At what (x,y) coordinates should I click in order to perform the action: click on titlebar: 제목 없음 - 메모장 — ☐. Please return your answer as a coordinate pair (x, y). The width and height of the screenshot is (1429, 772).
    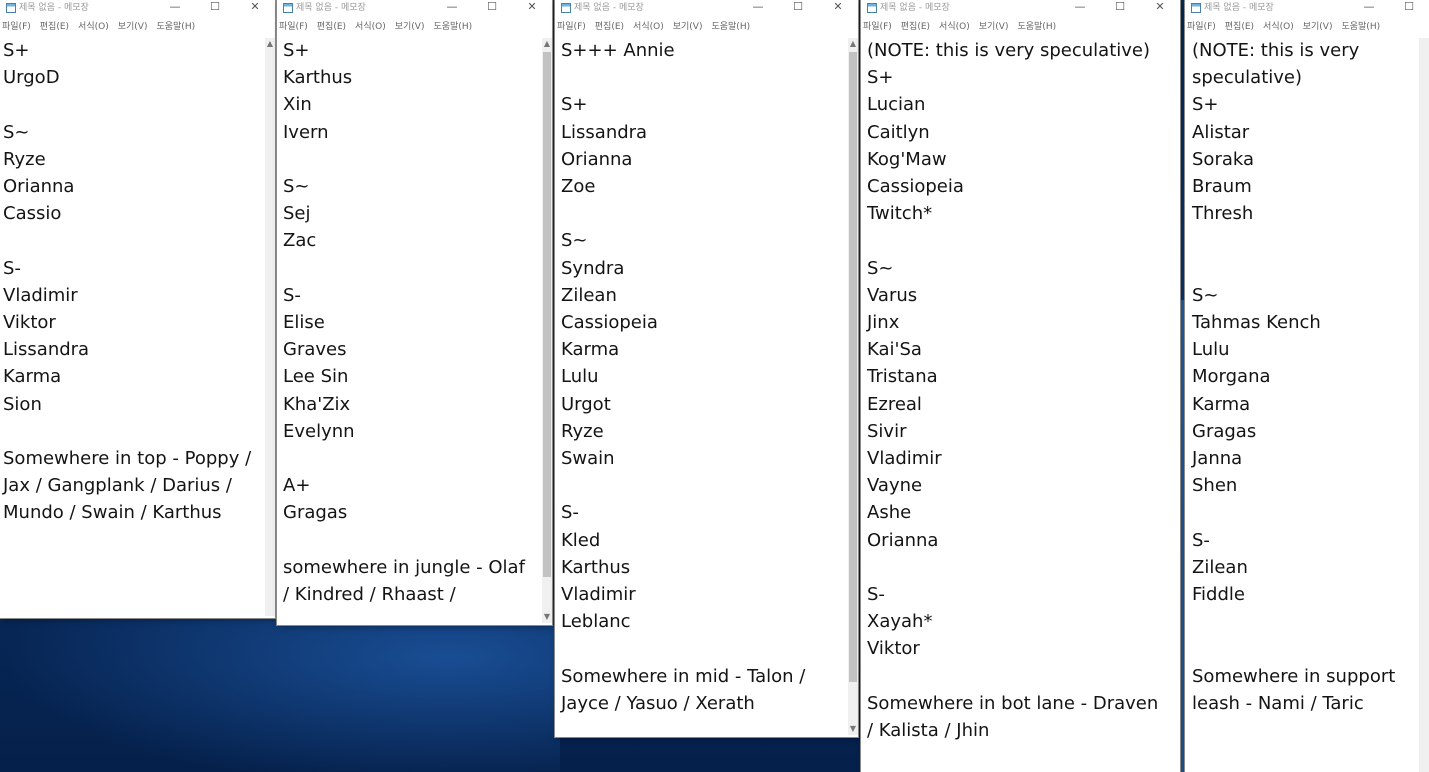
    Looking at the image, I should click on (1307, 8).